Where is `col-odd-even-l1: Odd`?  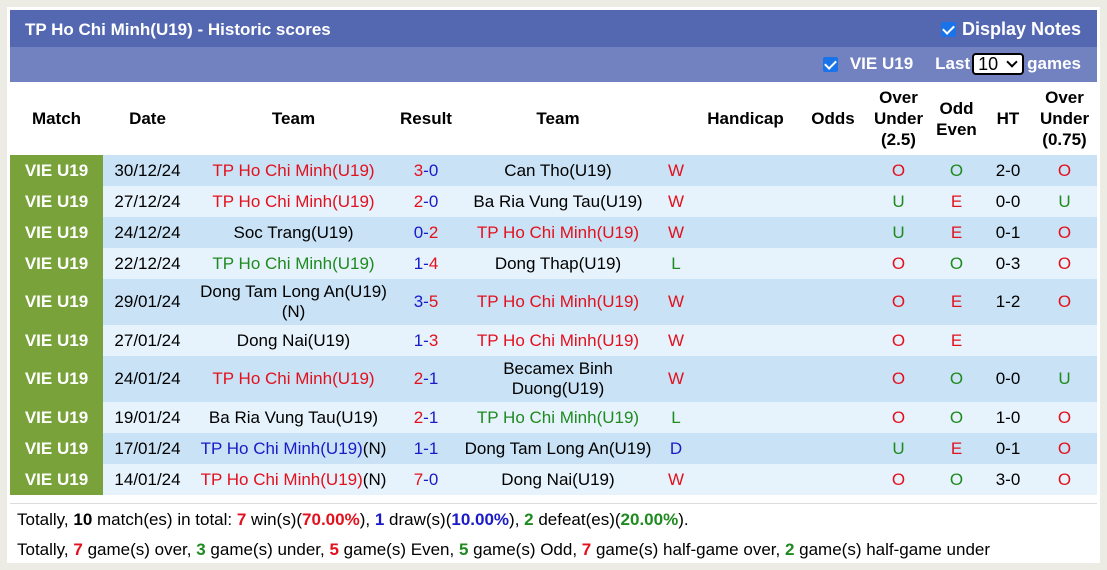 col-odd-even-l1: Odd is located at coordinates (956, 108).